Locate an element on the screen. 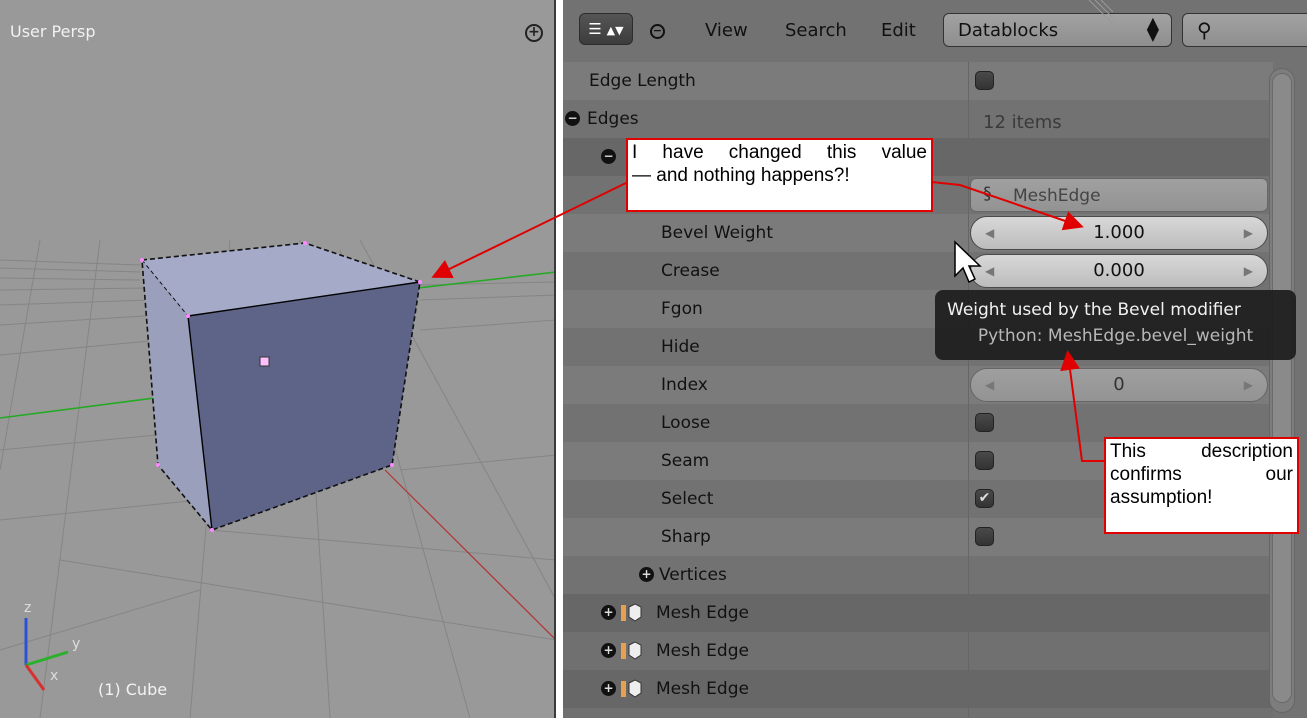 This screenshot has height=718, width=1307. menu-view: View is located at coordinates (726, 30).